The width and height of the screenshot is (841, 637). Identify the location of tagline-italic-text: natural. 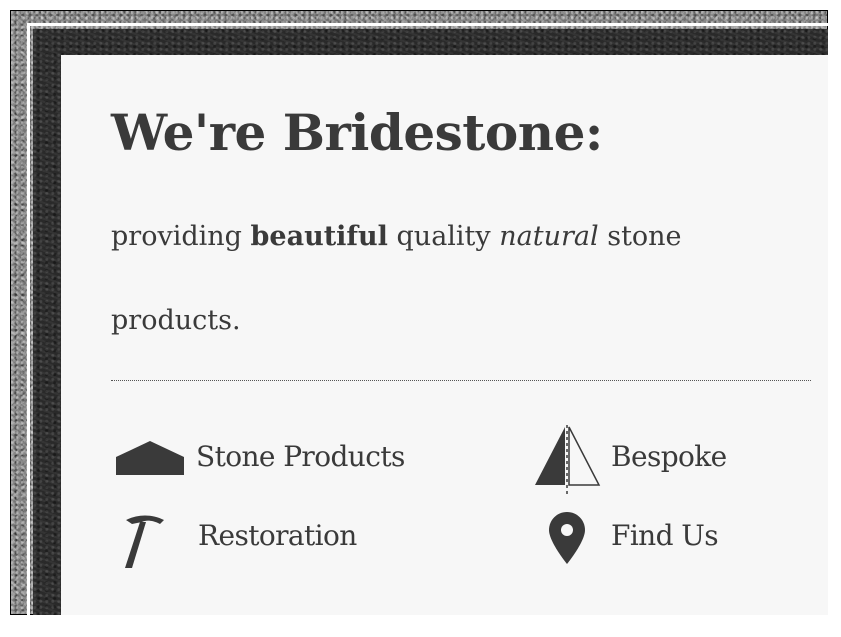
(549, 236).